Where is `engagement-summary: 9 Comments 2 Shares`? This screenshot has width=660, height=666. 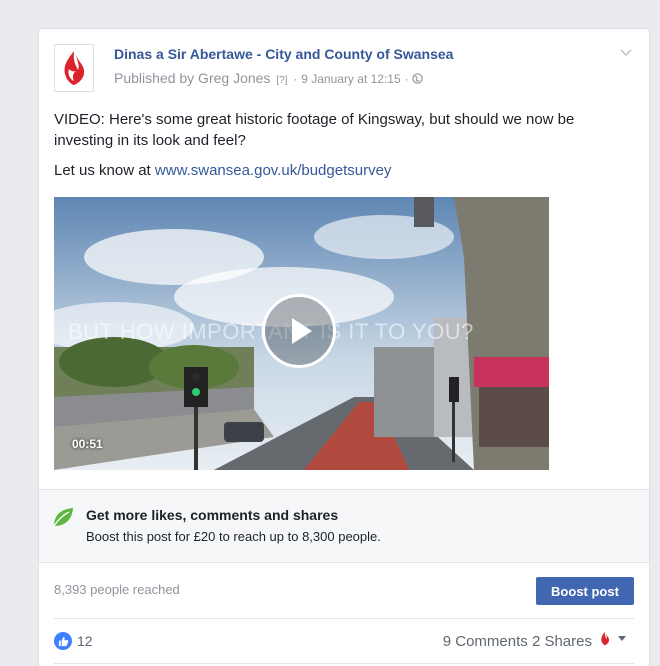 engagement-summary: 9 Comments 2 Shares is located at coordinates (517, 641).